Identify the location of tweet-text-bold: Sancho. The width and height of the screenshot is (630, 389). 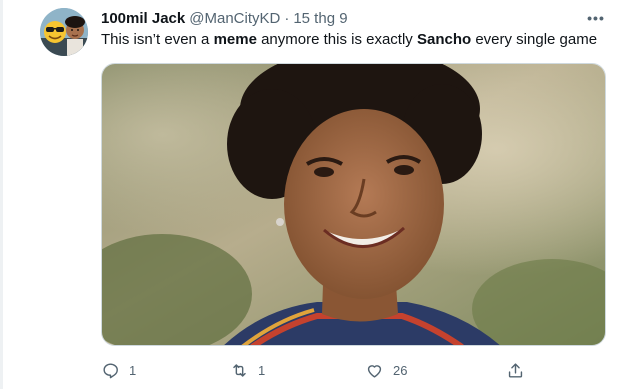
(444, 39).